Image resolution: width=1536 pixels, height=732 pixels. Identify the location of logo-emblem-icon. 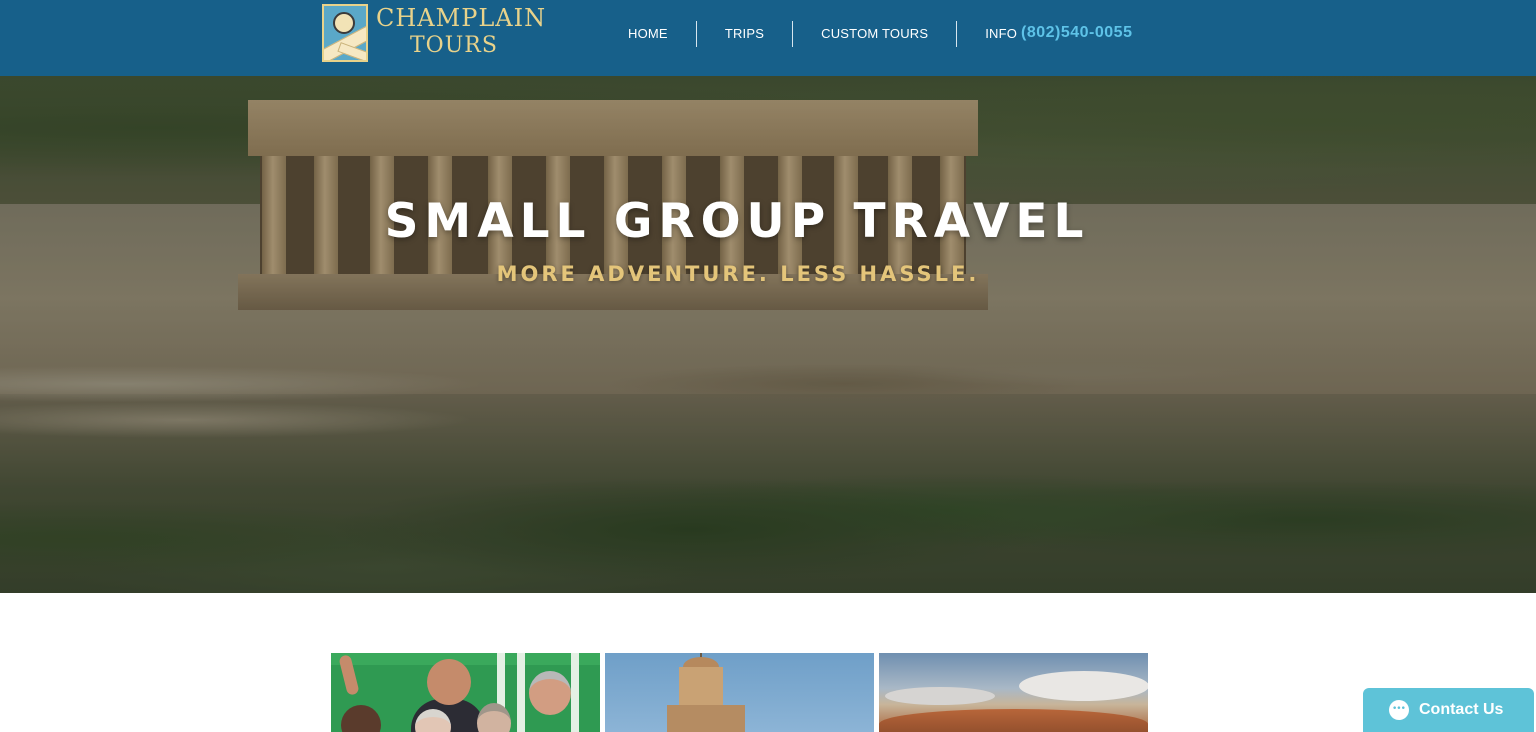
(345, 33).